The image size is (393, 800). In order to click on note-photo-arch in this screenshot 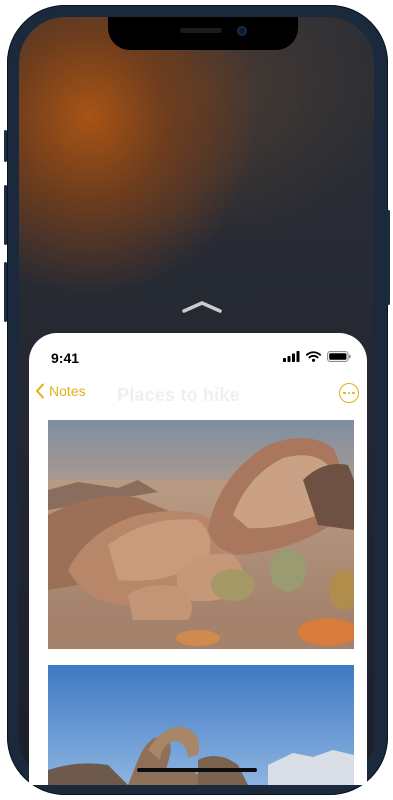, I will do `click(201, 725)`.